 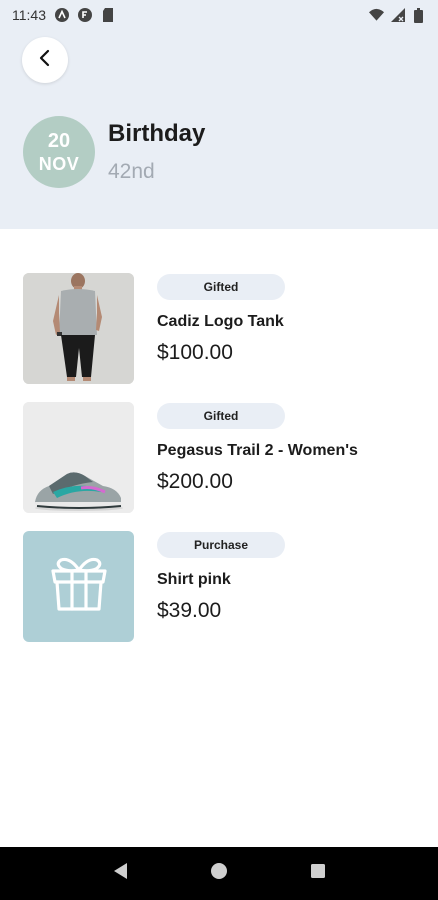 I want to click on gift-box-thumbnail, so click(x=78, y=586).